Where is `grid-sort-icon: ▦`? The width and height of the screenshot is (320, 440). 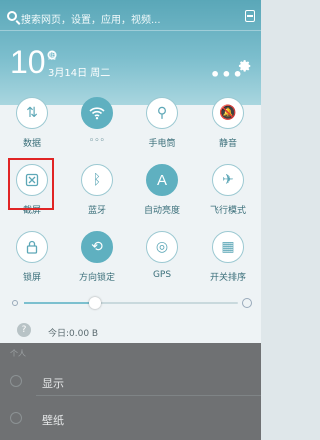
grid-sort-icon: ▦ is located at coordinates (228, 247).